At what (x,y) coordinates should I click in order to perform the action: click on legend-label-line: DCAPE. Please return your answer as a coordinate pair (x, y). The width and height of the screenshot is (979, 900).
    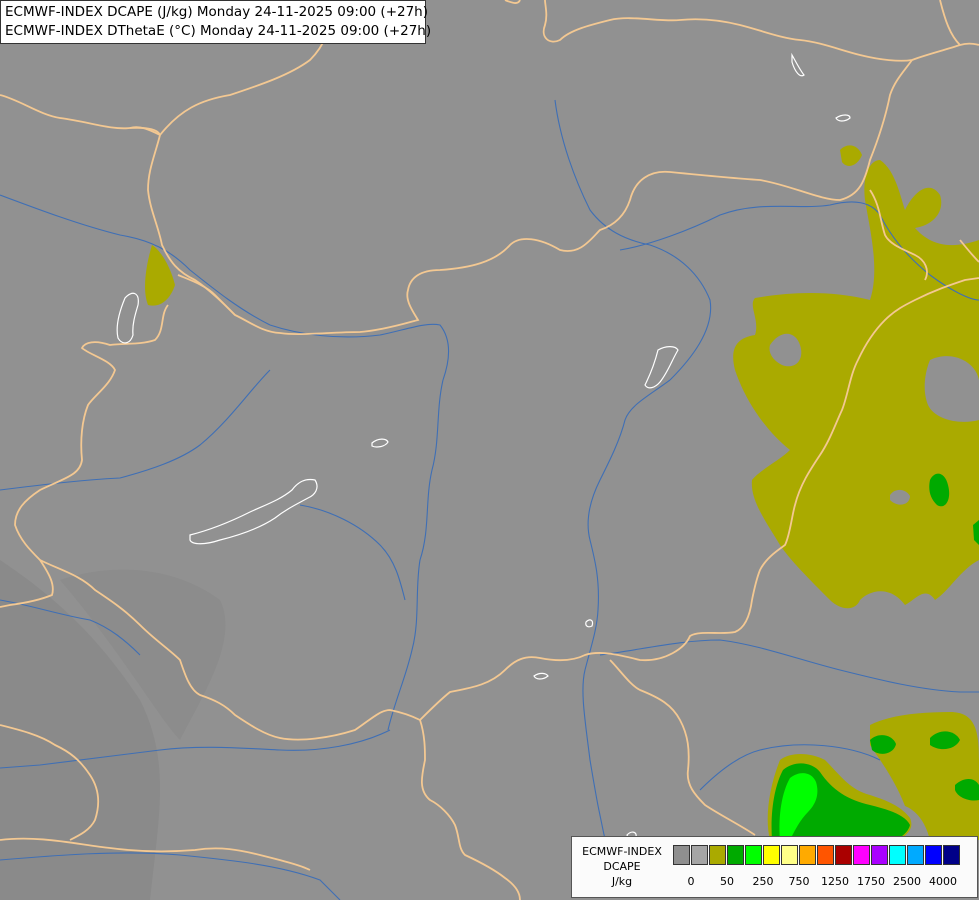
    Looking at the image, I should click on (622, 866).